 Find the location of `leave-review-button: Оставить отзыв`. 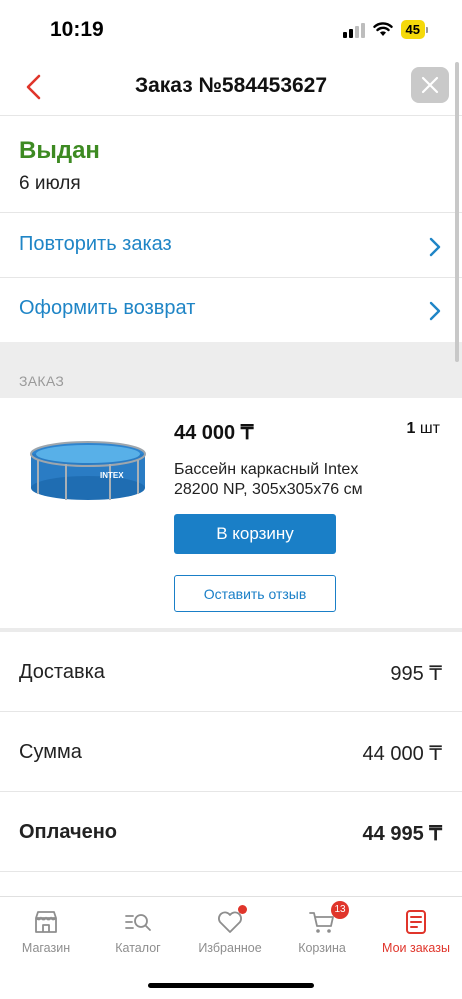

leave-review-button: Оставить отзыв is located at coordinates (255, 593).